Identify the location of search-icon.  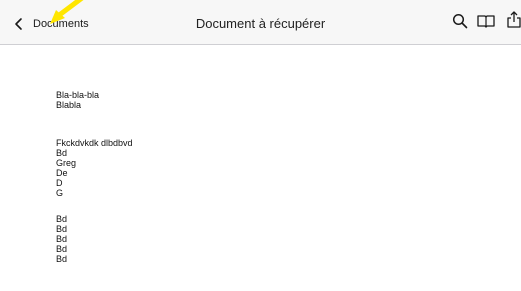
(460, 21).